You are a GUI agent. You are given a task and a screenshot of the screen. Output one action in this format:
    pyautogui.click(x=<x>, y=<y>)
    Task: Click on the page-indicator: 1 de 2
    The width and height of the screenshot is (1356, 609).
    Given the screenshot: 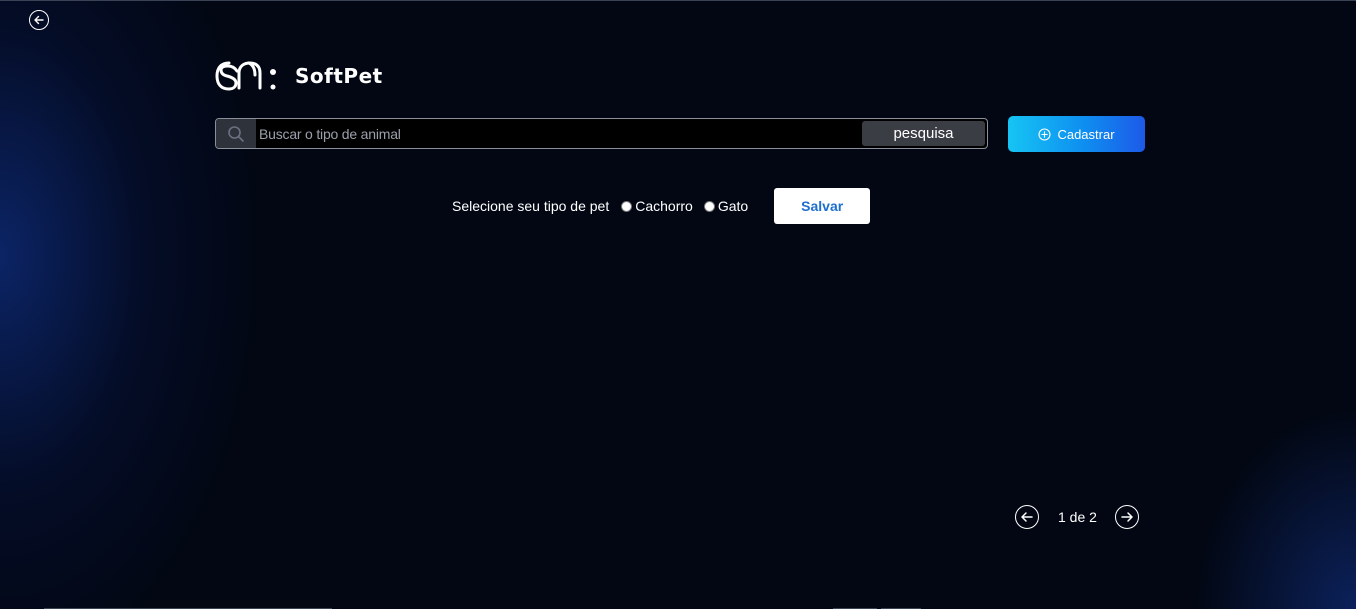 What is the action you would take?
    pyautogui.click(x=1077, y=516)
    